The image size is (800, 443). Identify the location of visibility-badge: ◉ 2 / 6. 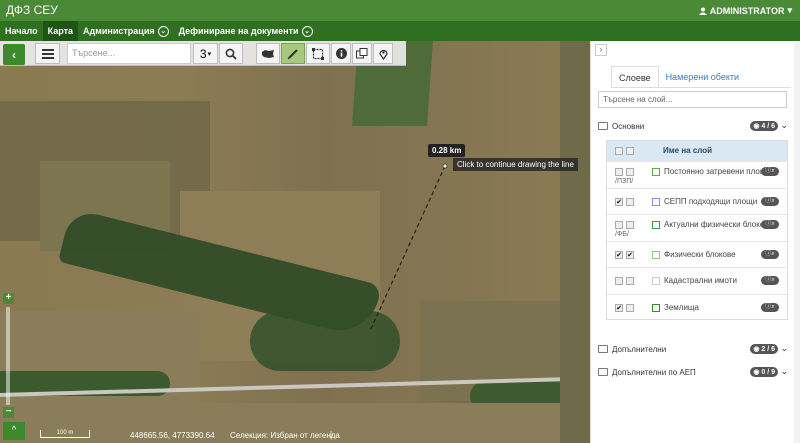
(764, 349).